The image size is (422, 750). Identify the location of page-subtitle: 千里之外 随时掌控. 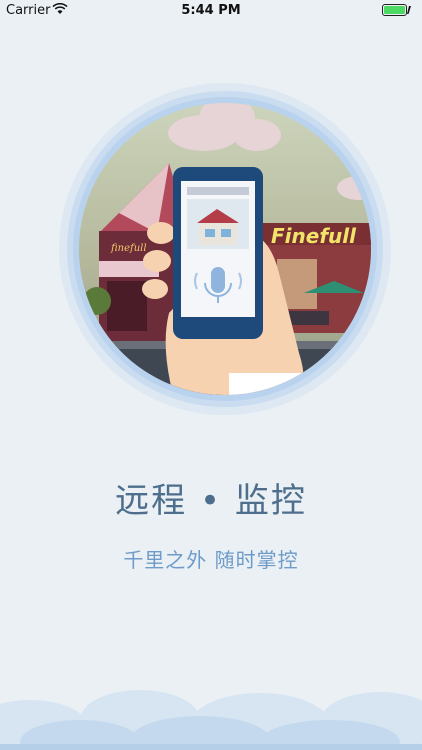
(211, 560).